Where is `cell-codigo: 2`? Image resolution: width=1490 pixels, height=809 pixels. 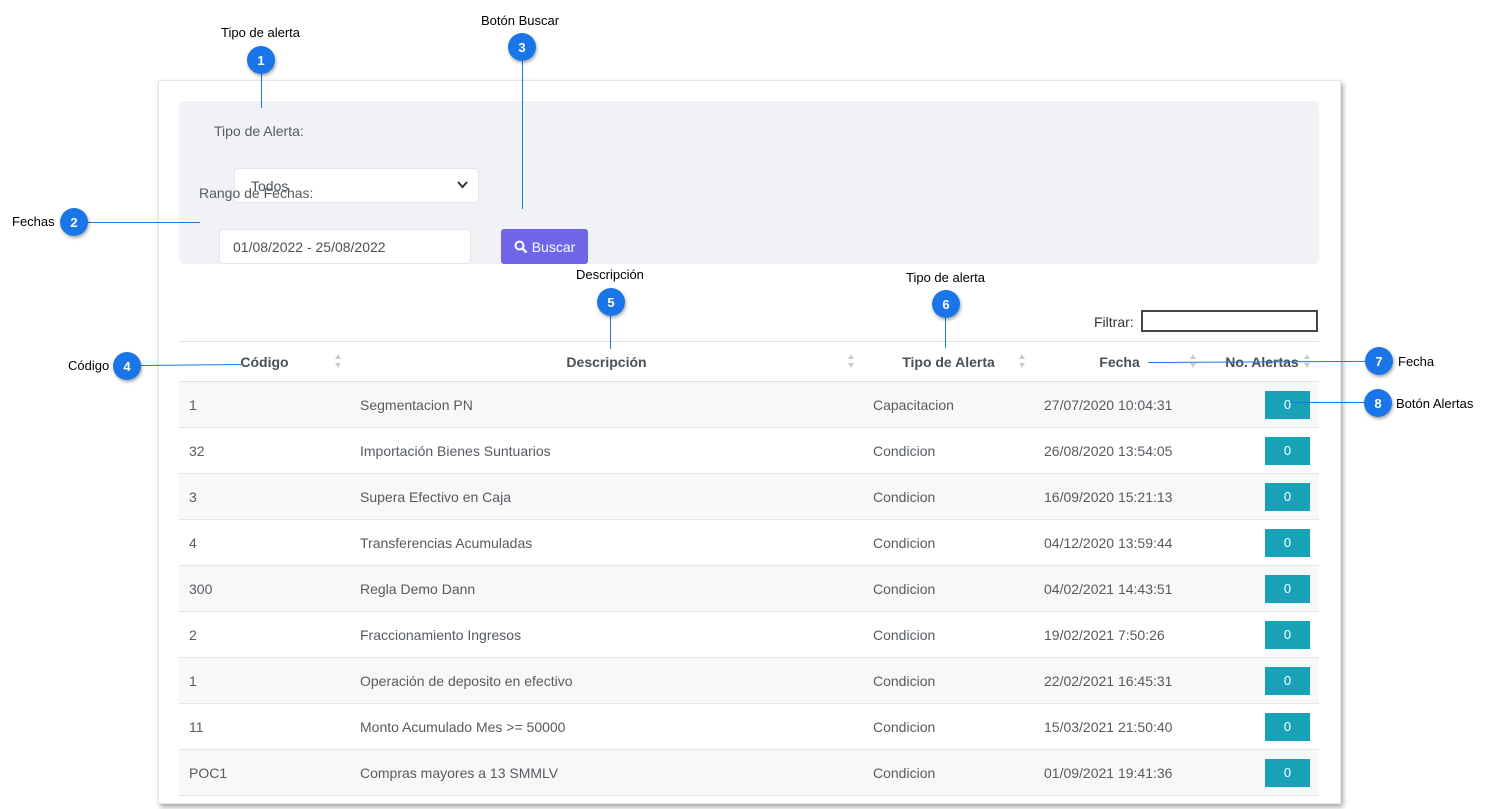 cell-codigo: 2 is located at coordinates (264, 634).